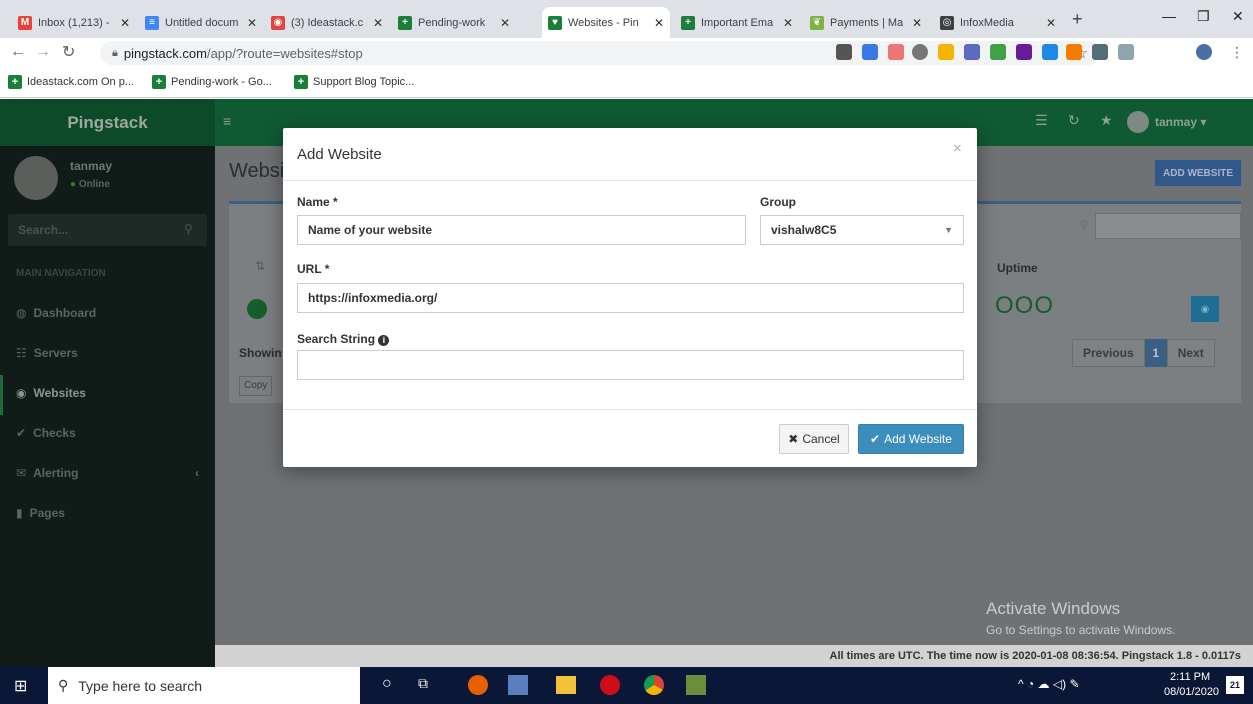 The width and height of the screenshot is (1253, 704). Describe the element at coordinates (260, 266) in the screenshot. I see `sort-icon: ⇅` at that location.